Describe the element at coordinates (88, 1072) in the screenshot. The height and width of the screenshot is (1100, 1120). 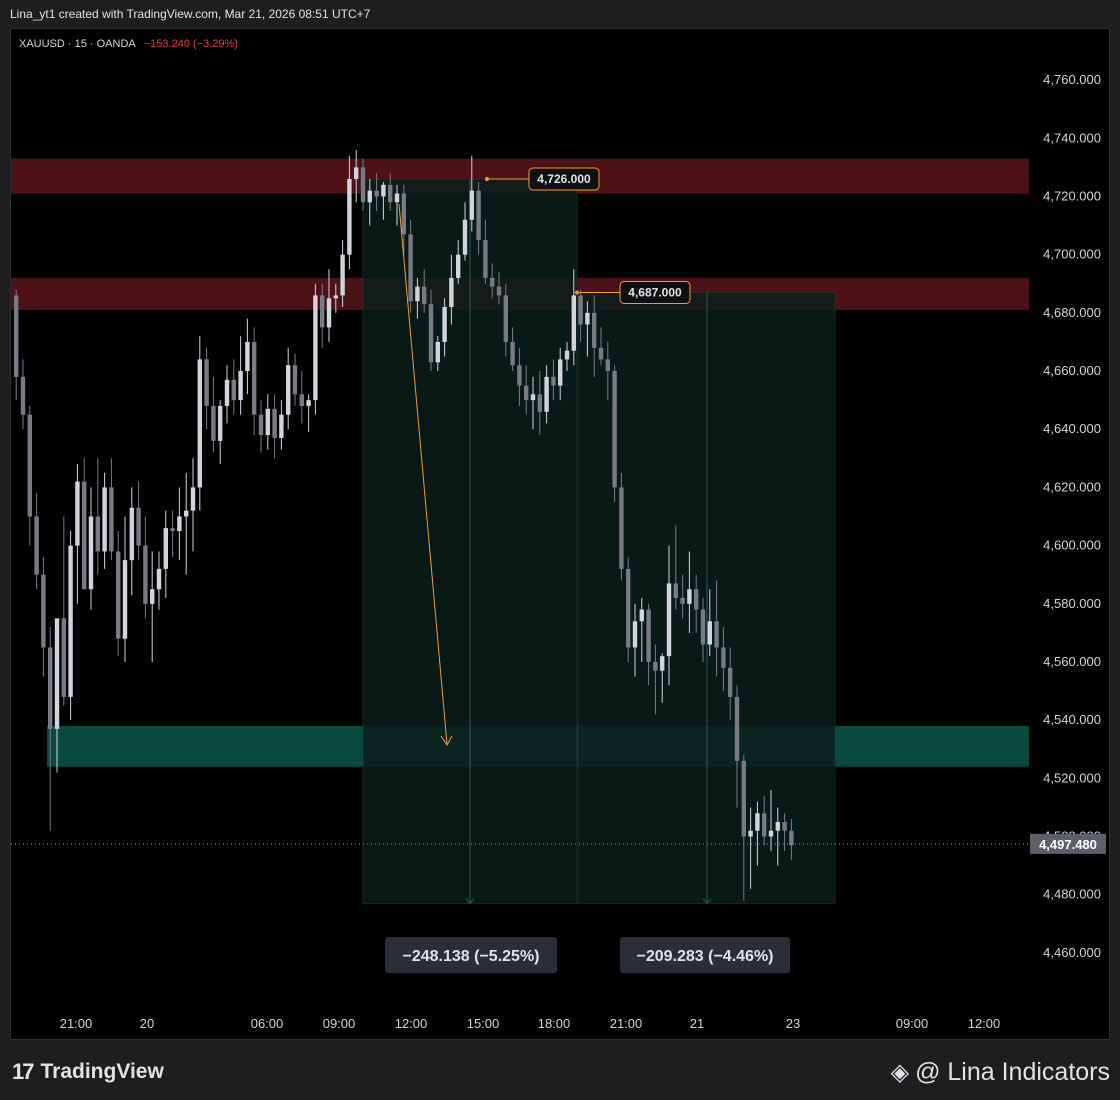
I see `tradingview-logo: 17 TradingView` at that location.